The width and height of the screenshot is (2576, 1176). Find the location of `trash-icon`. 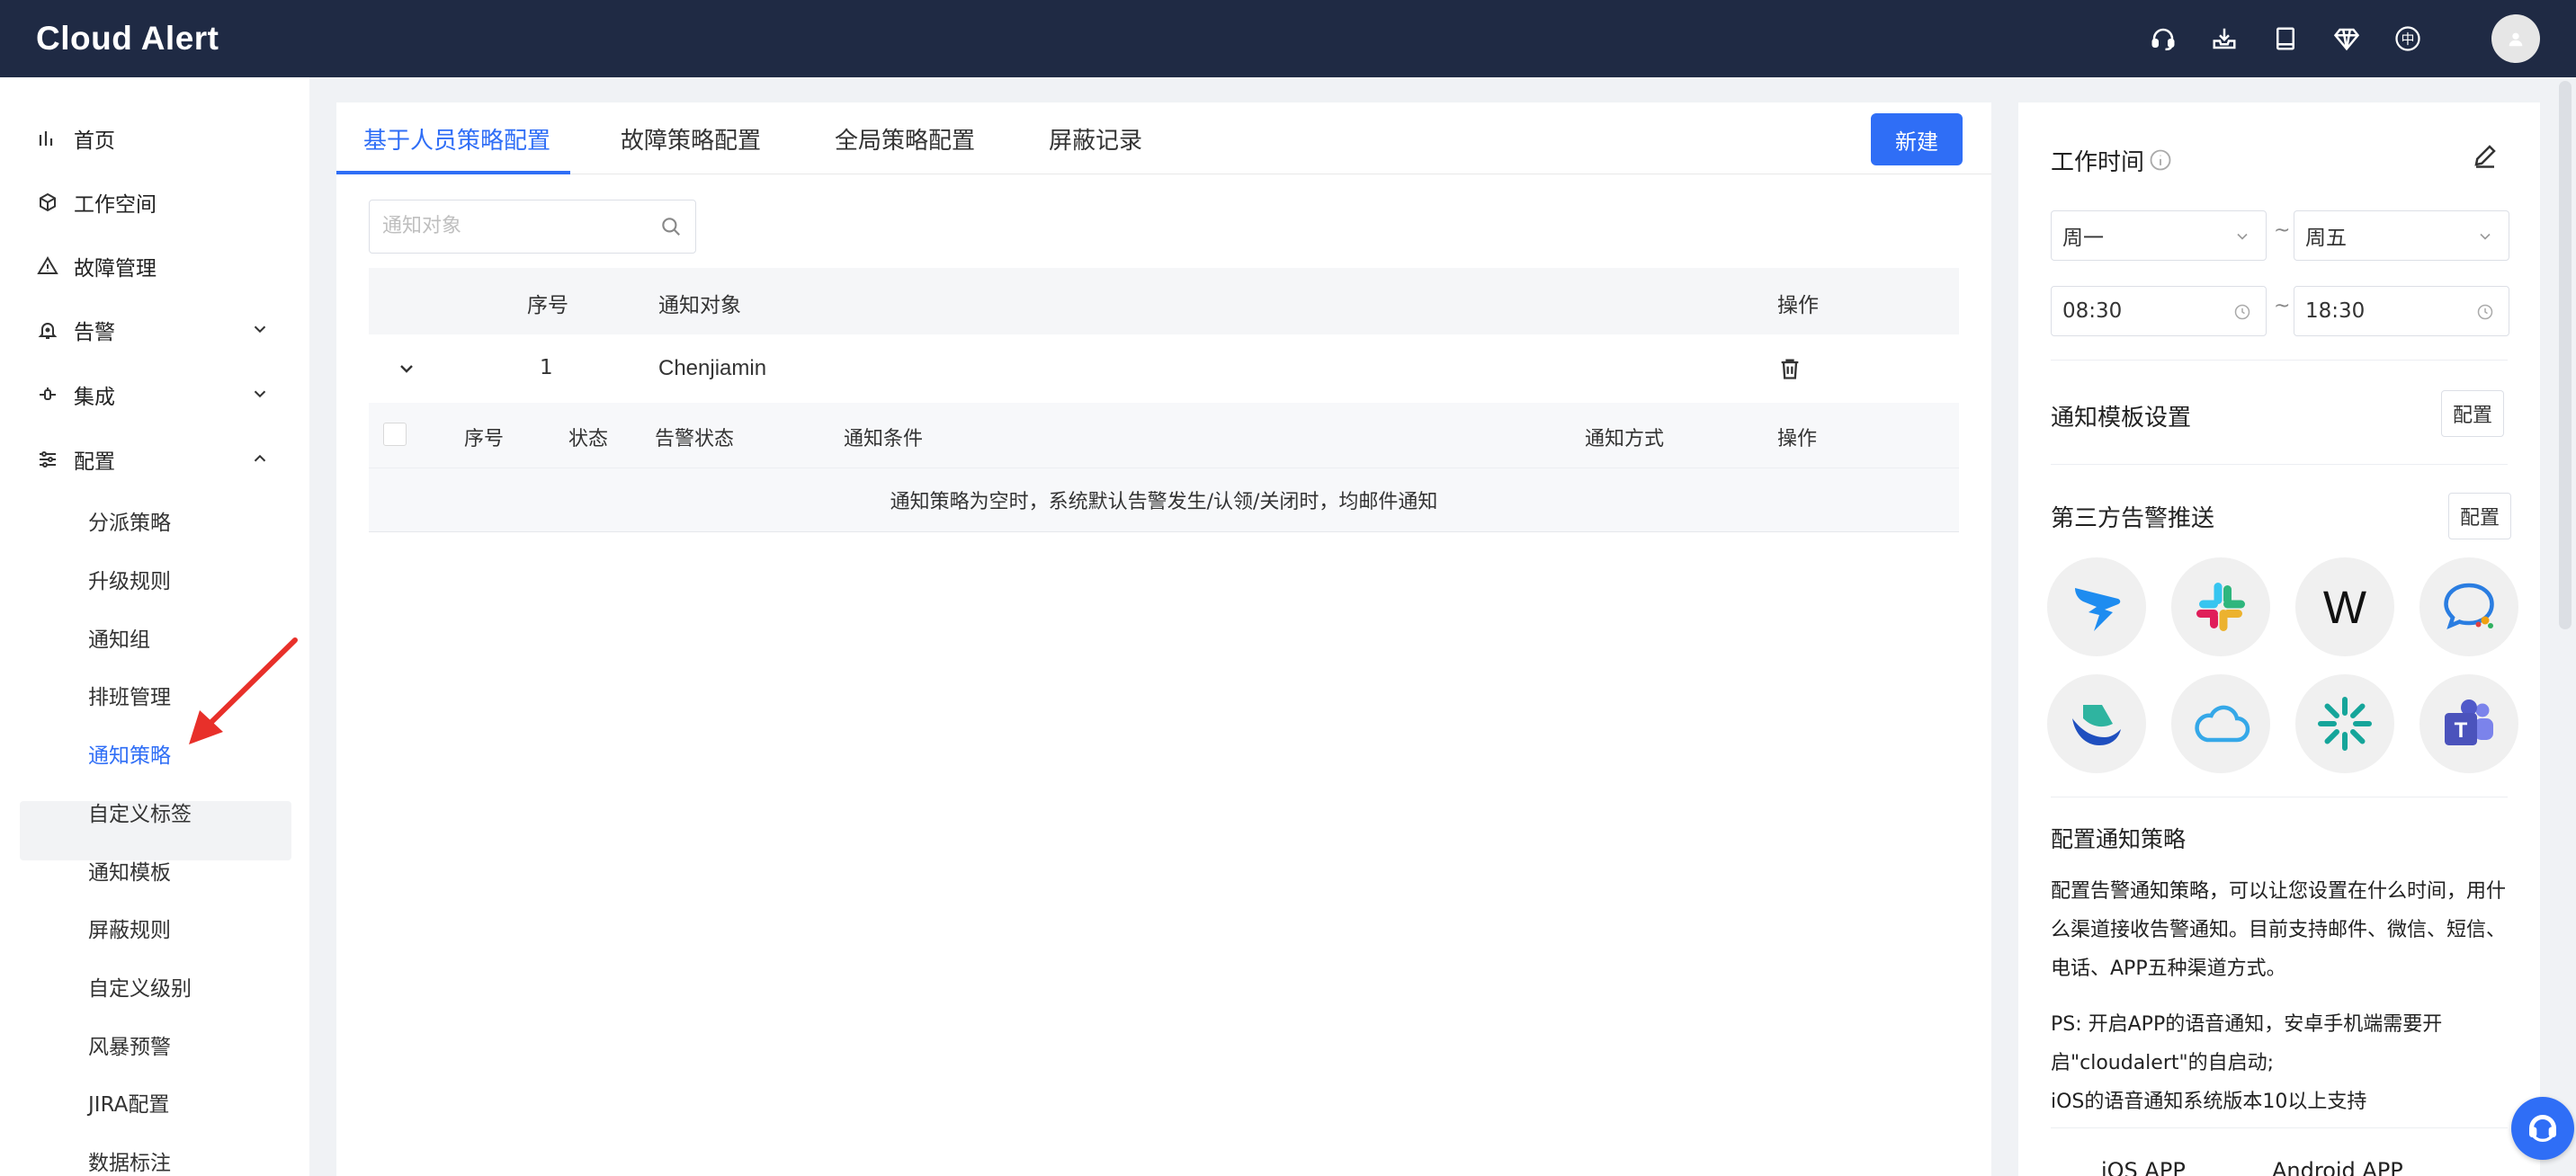

trash-icon is located at coordinates (1789, 369).